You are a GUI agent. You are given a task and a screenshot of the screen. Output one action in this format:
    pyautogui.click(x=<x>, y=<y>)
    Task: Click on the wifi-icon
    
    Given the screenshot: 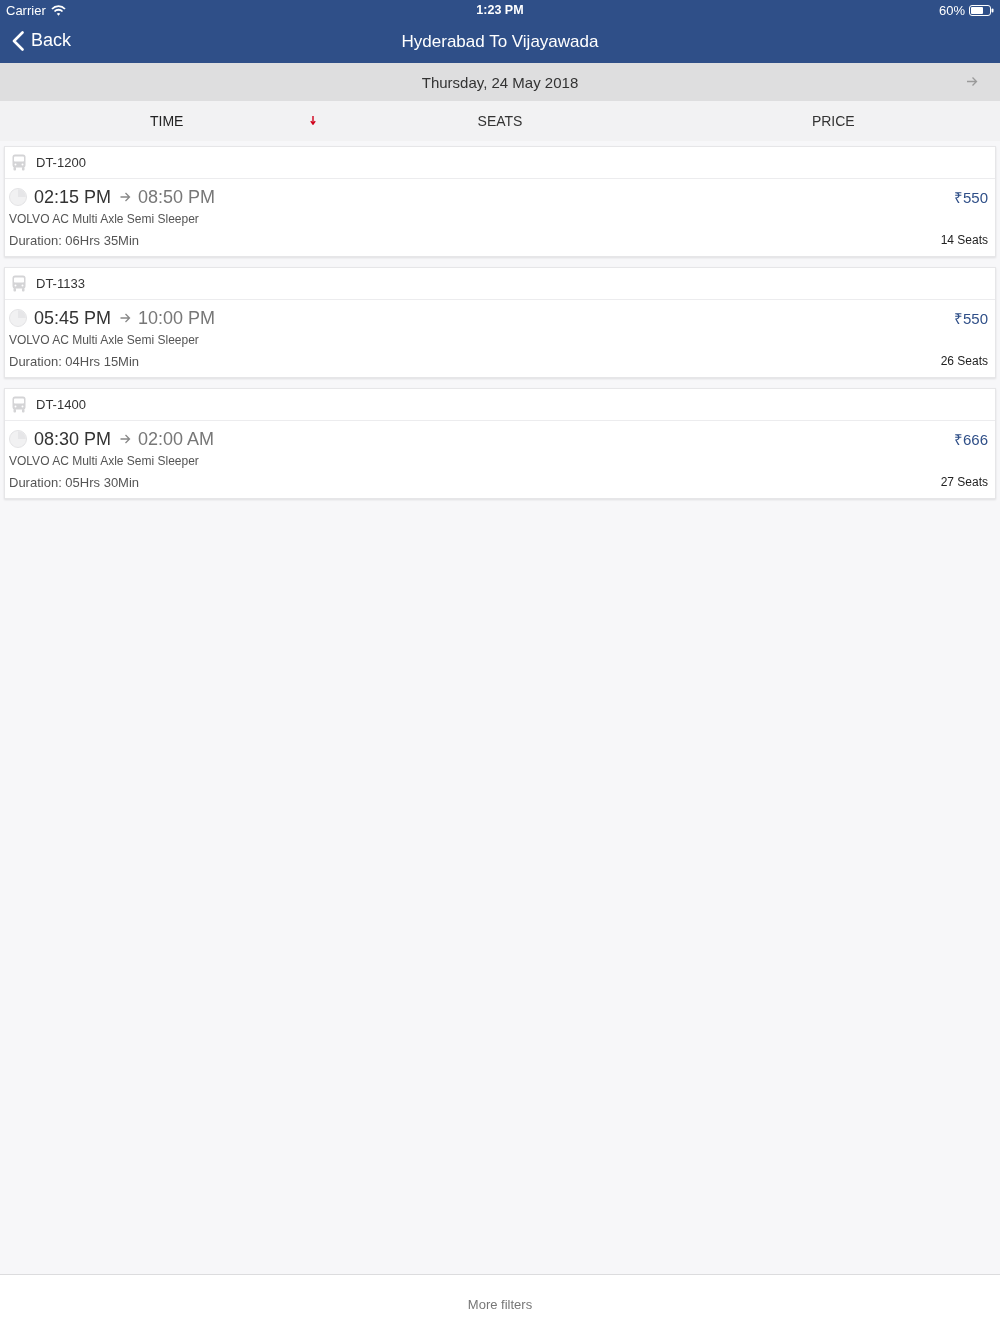 What is the action you would take?
    pyautogui.click(x=58, y=10)
    